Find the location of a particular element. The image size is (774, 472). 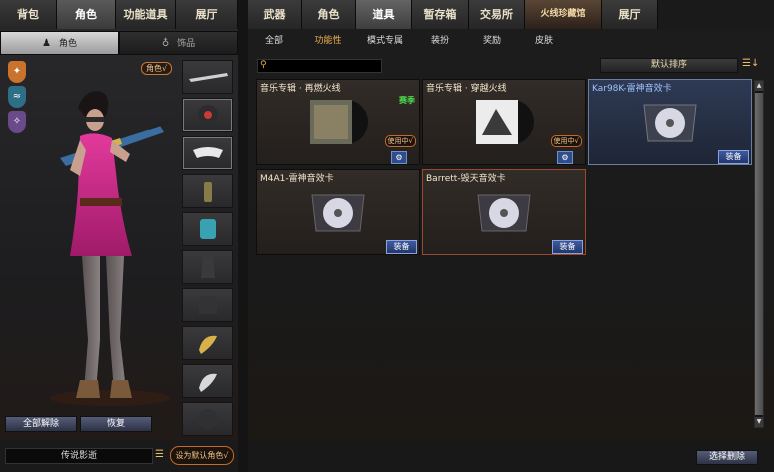

subtab-dress: 装扮 is located at coordinates (440, 41).